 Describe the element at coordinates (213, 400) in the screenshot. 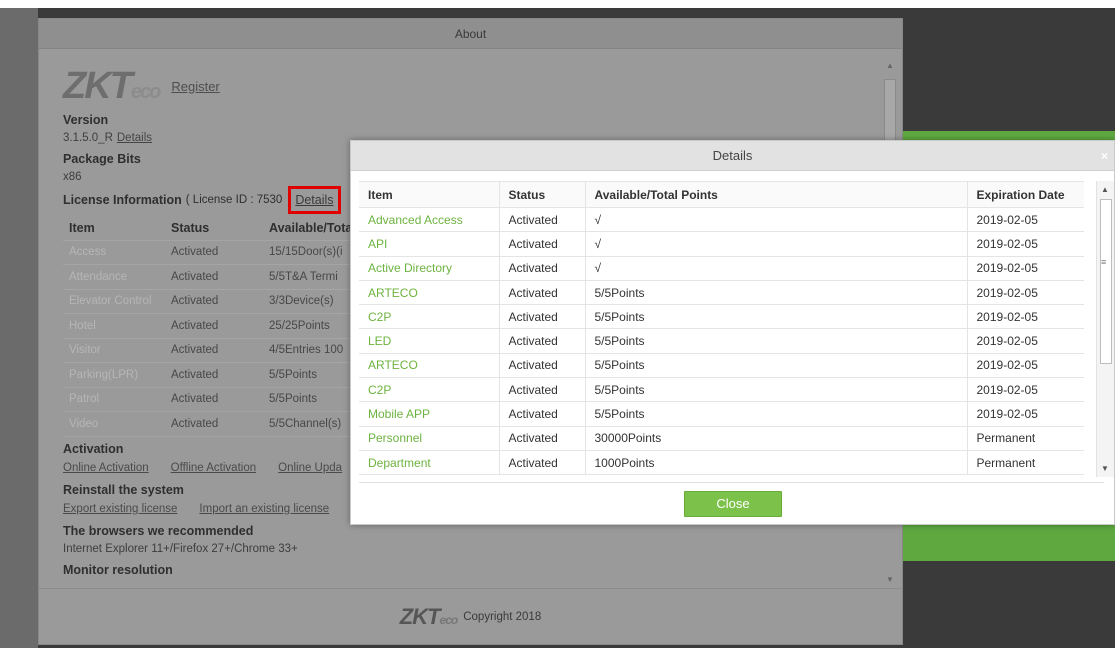

I see `license-row: Patrol Activated 5/5Points` at that location.